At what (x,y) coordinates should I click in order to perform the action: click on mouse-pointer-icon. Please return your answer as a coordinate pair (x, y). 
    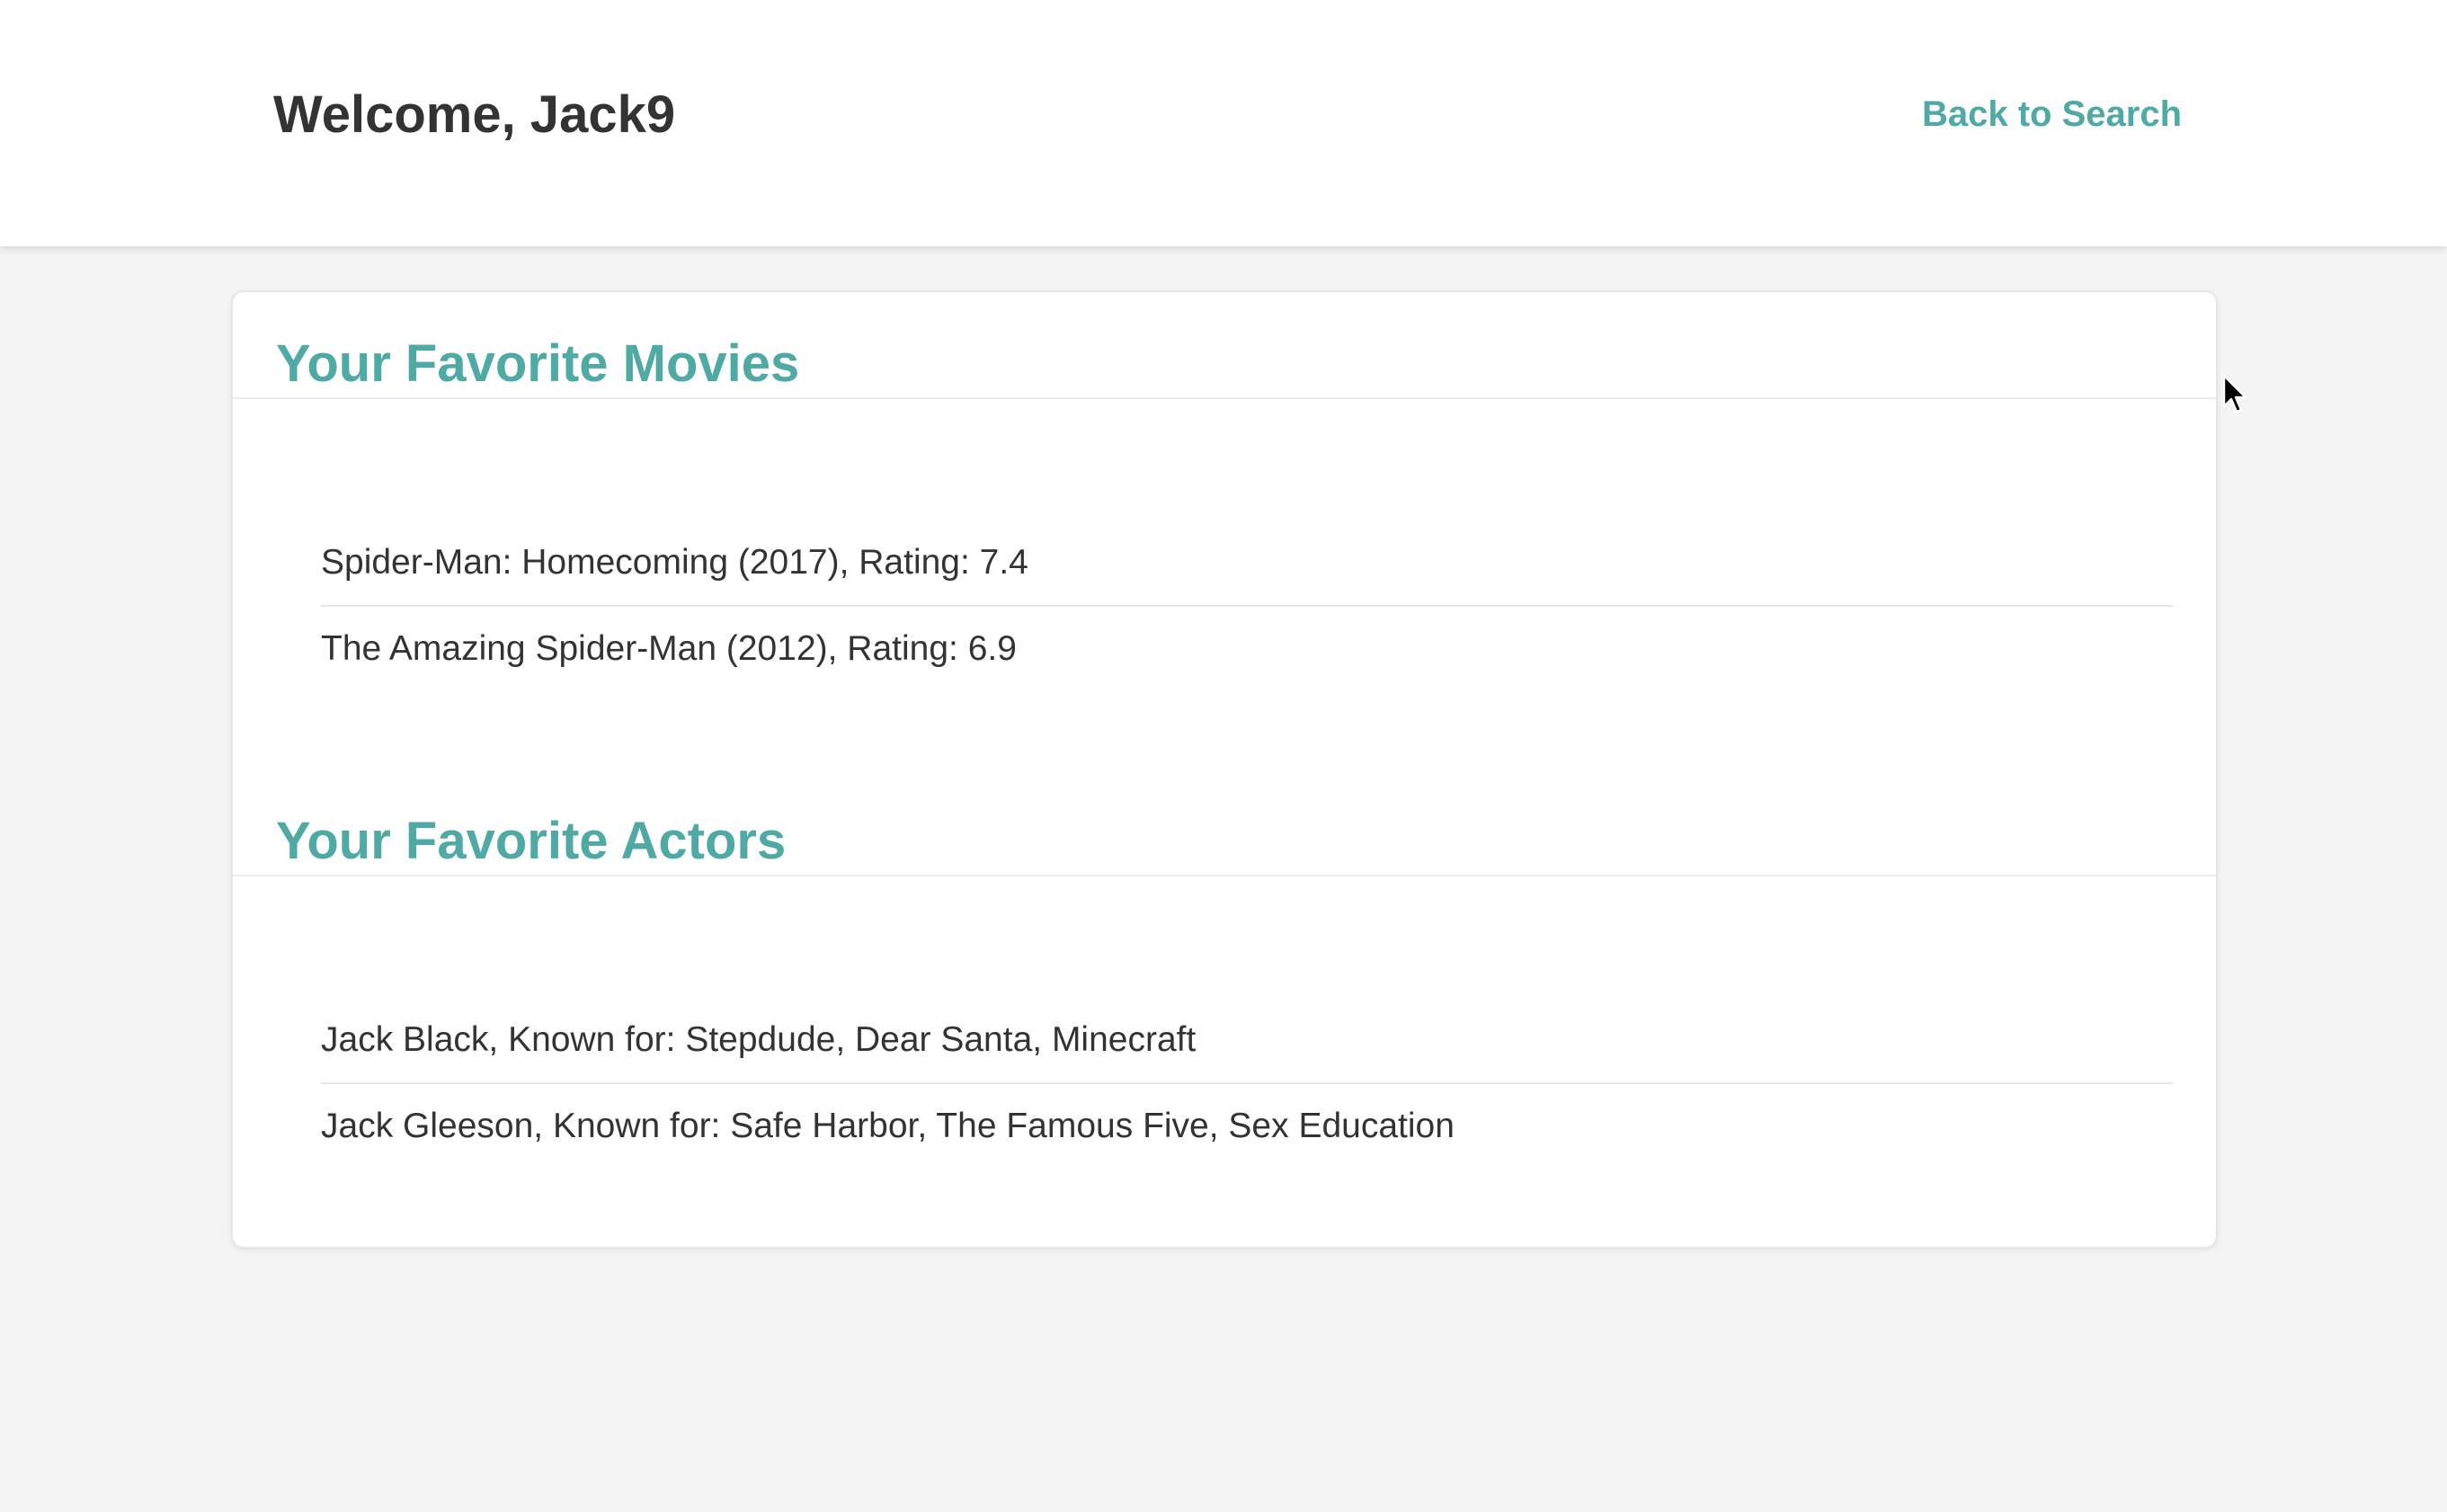
    Looking at the image, I should click on (2235, 394).